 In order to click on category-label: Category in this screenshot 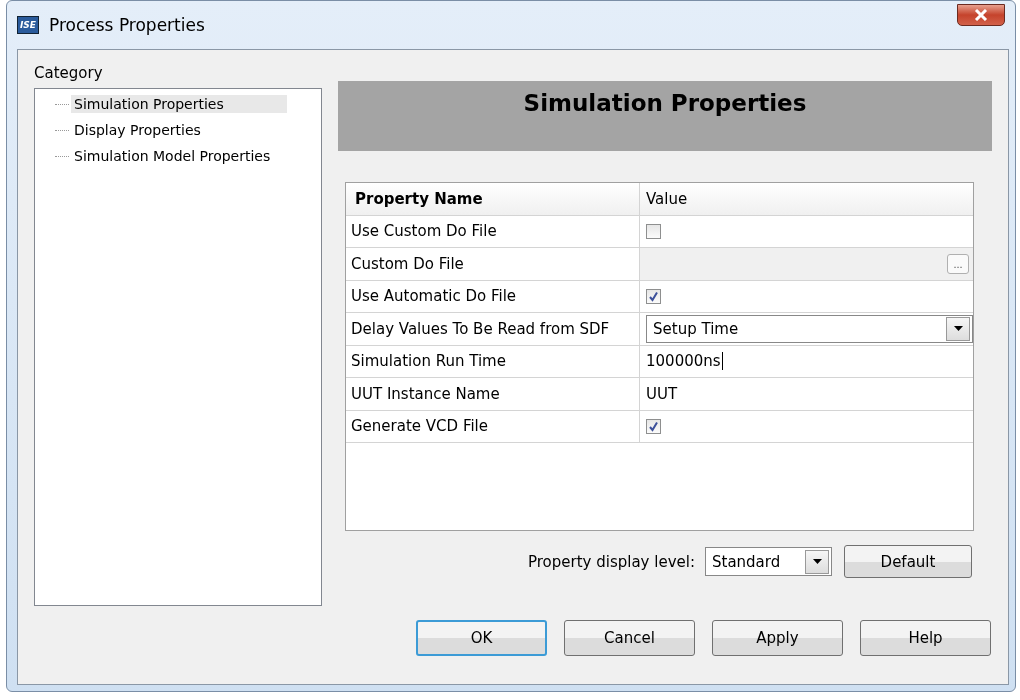, I will do `click(69, 73)`.